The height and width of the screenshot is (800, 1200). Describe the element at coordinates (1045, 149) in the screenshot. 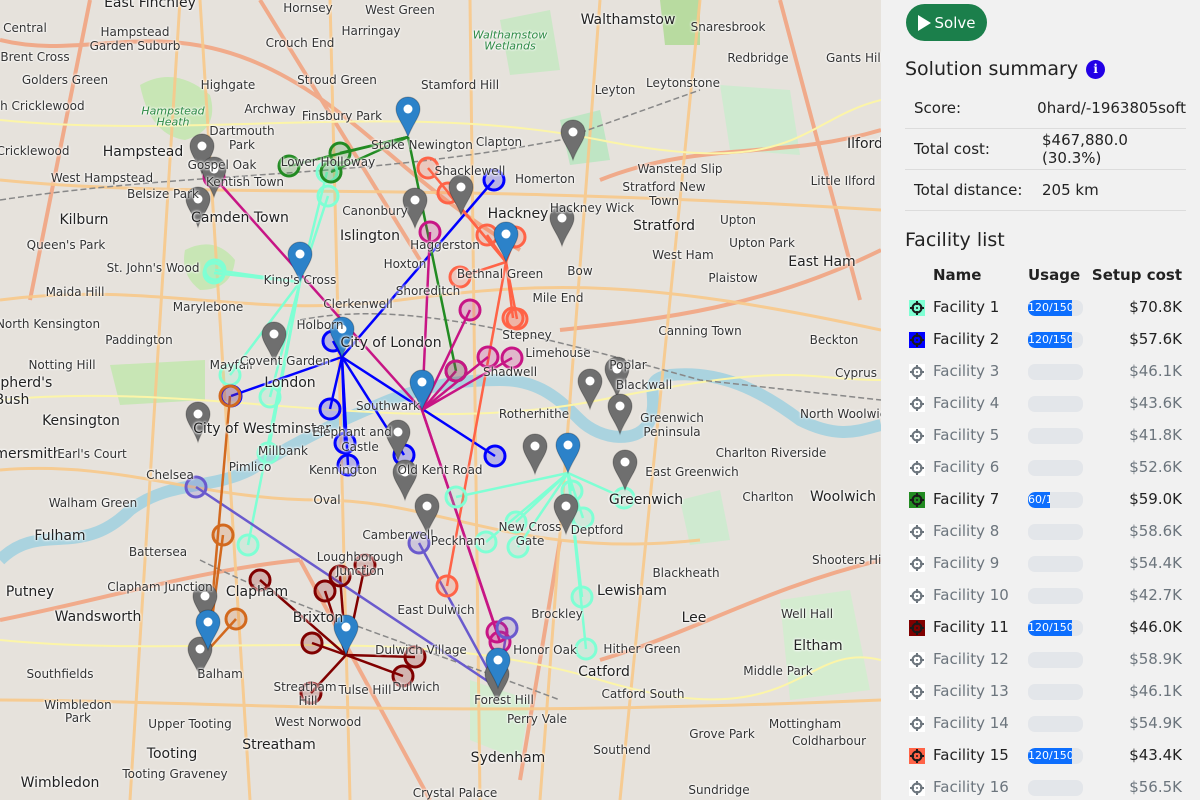

I see `summary-row-total-cost: Total cost: $467,880.0 (30.3%)` at that location.